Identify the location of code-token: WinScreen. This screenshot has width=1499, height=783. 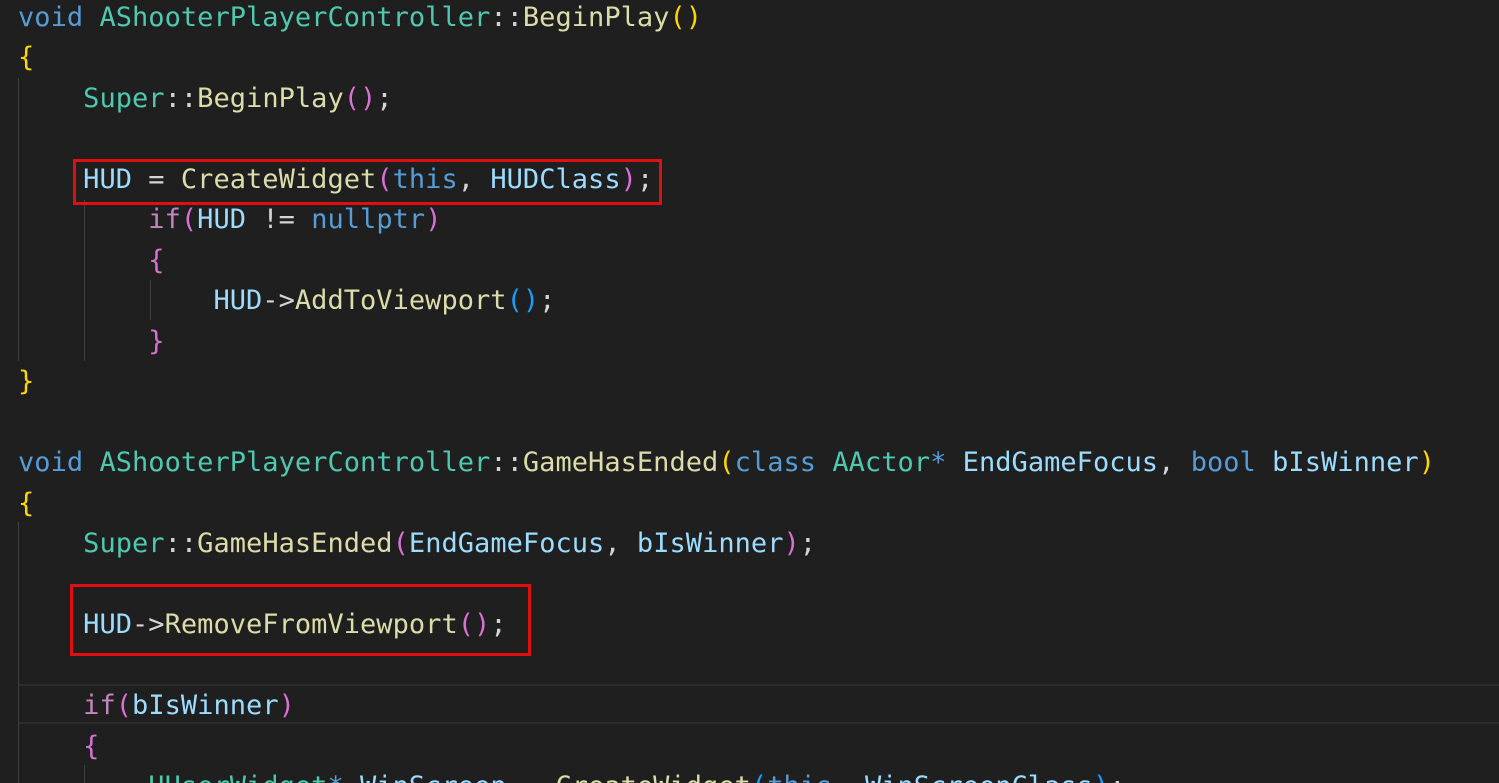
(433, 777).